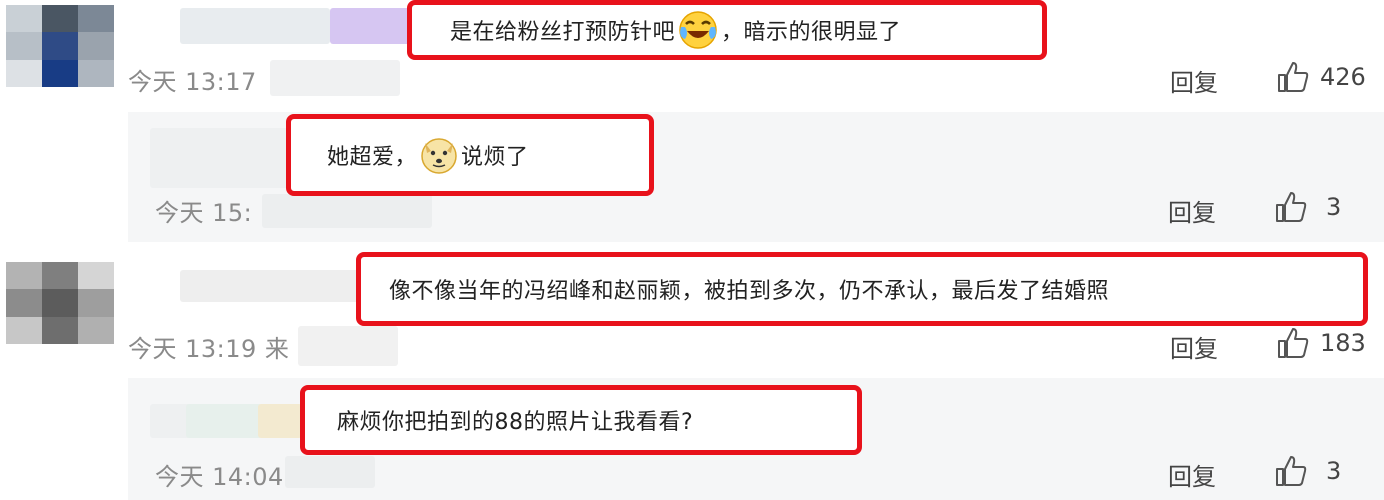 The image size is (1384, 500). What do you see at coordinates (372, 157) in the screenshot?
I see `reply-text: 她超爱，` at bounding box center [372, 157].